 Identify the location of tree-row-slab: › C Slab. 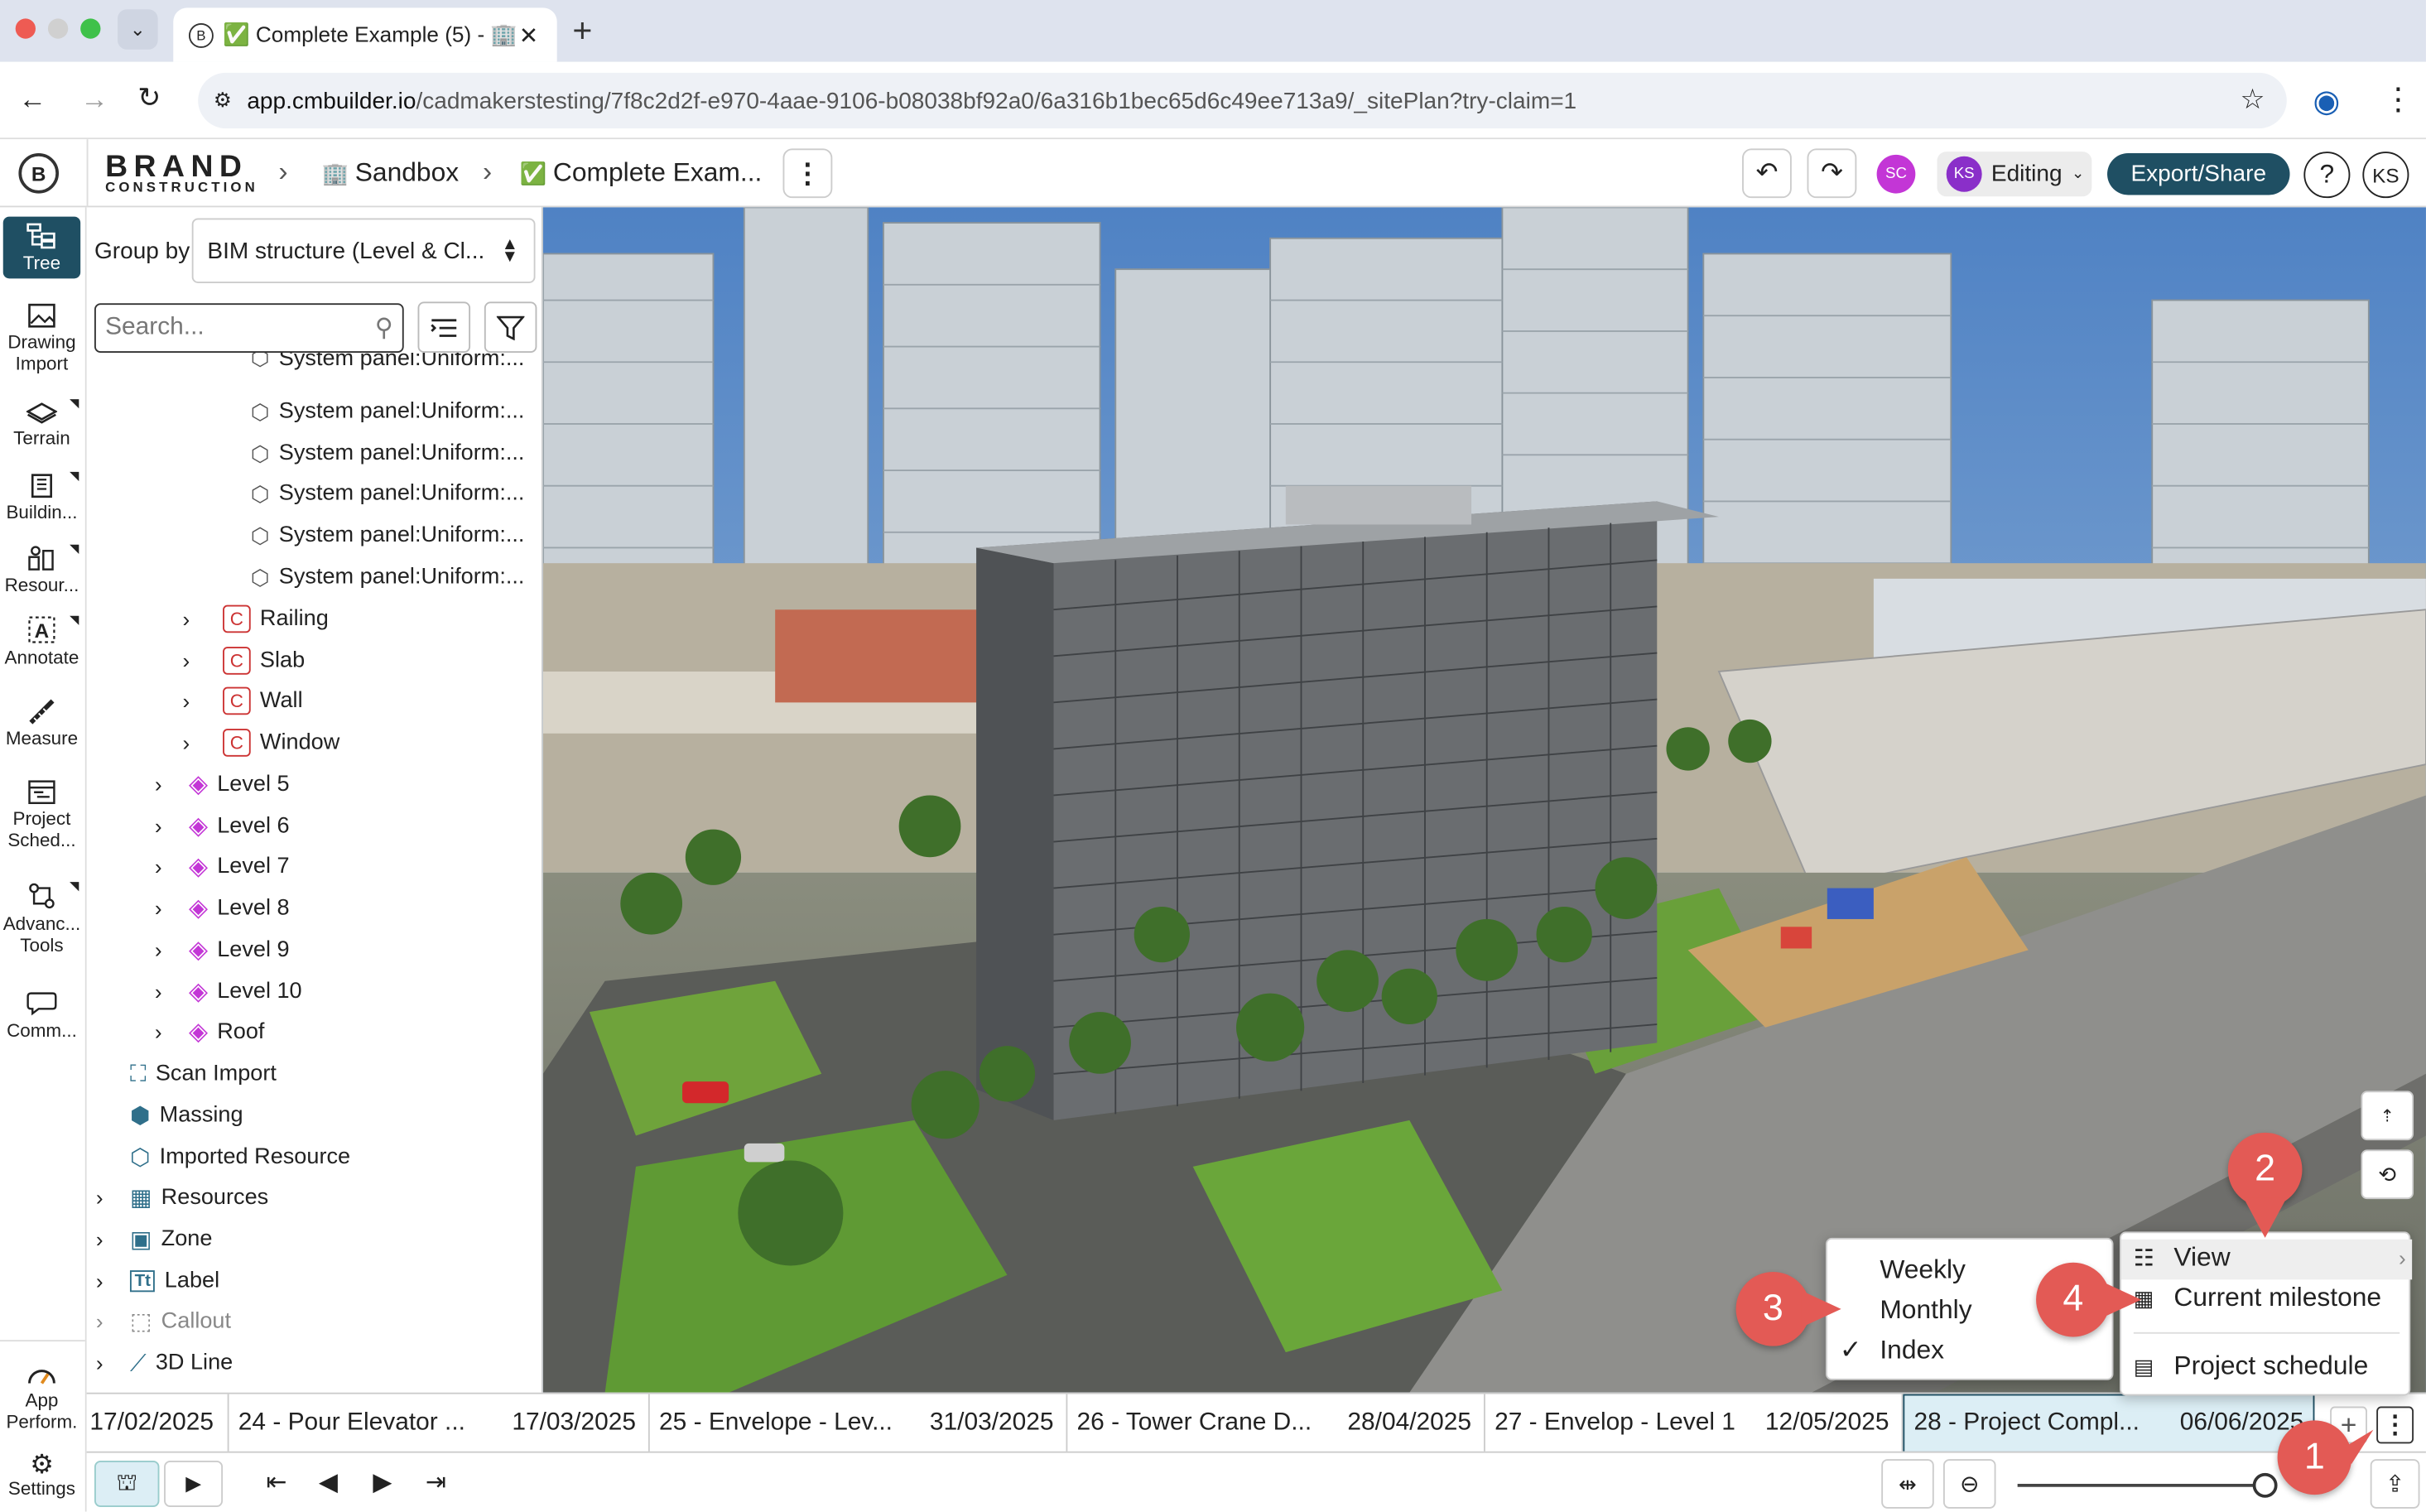
(243, 661).